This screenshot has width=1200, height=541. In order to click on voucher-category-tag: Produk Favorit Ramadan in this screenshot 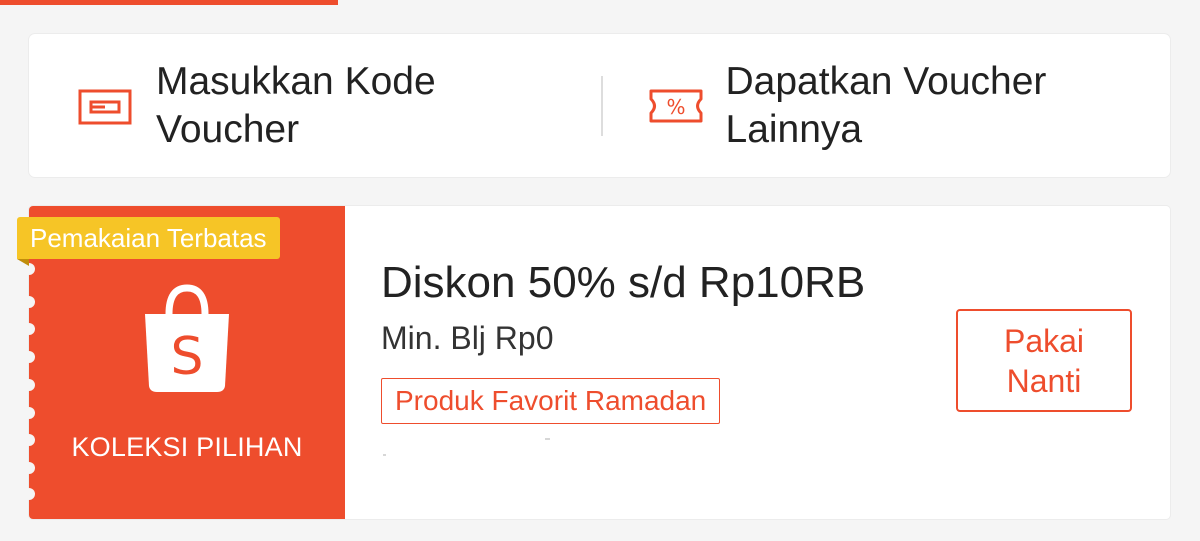, I will do `click(551, 401)`.